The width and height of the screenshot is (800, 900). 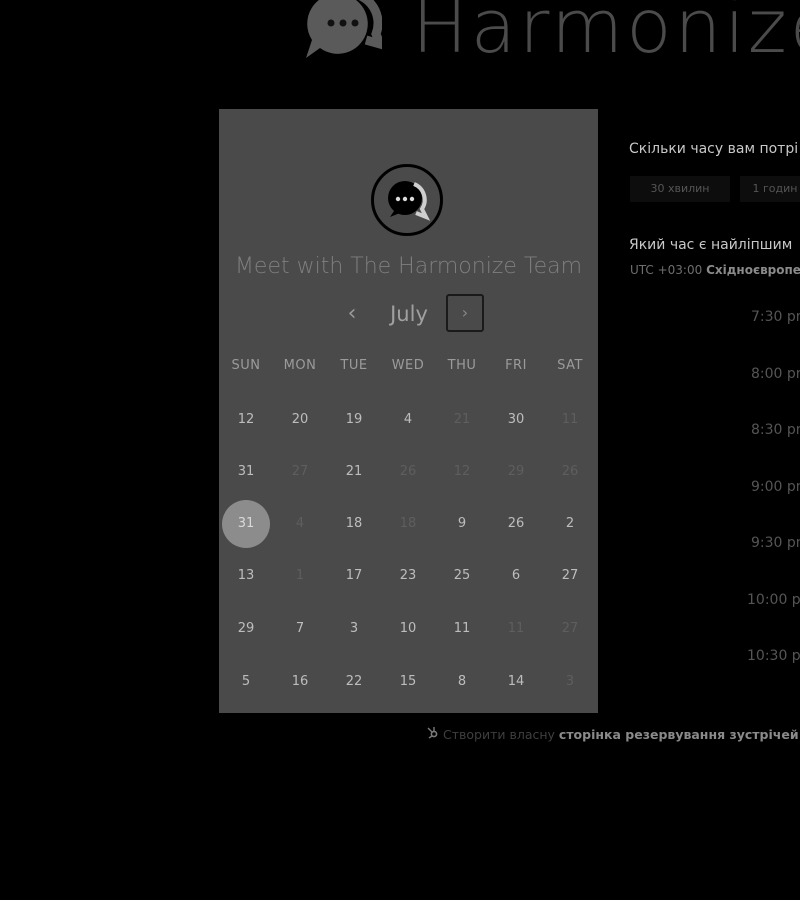 I want to click on time-slot-button: 8:30 pm, so click(x=775, y=430).